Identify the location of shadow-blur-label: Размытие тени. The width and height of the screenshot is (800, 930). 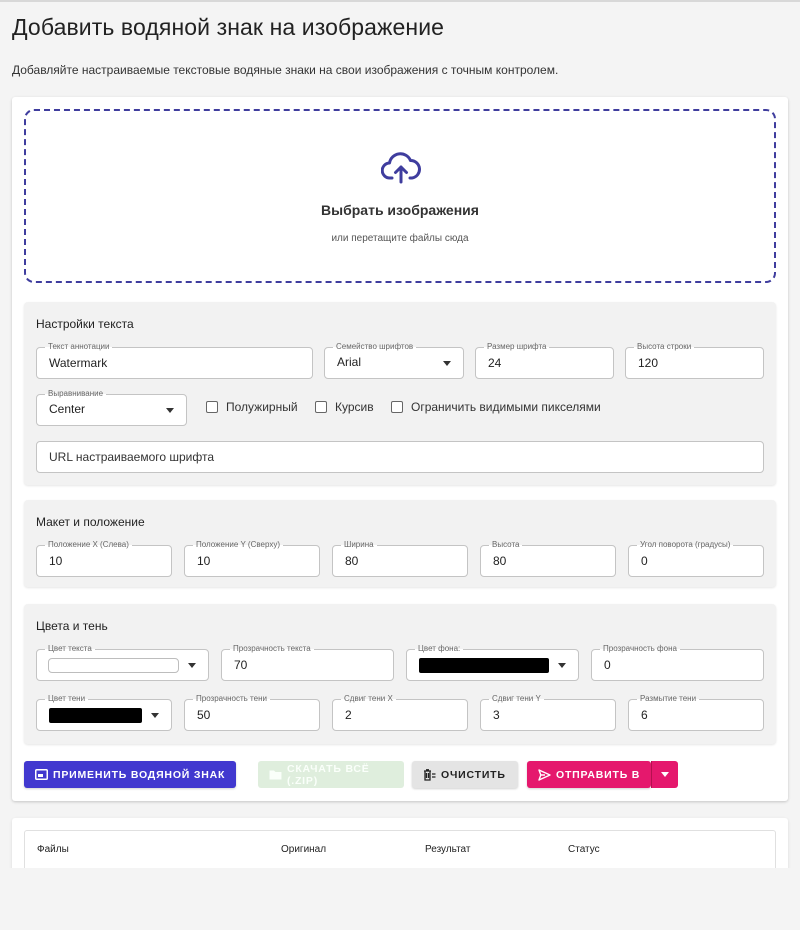
(668, 699).